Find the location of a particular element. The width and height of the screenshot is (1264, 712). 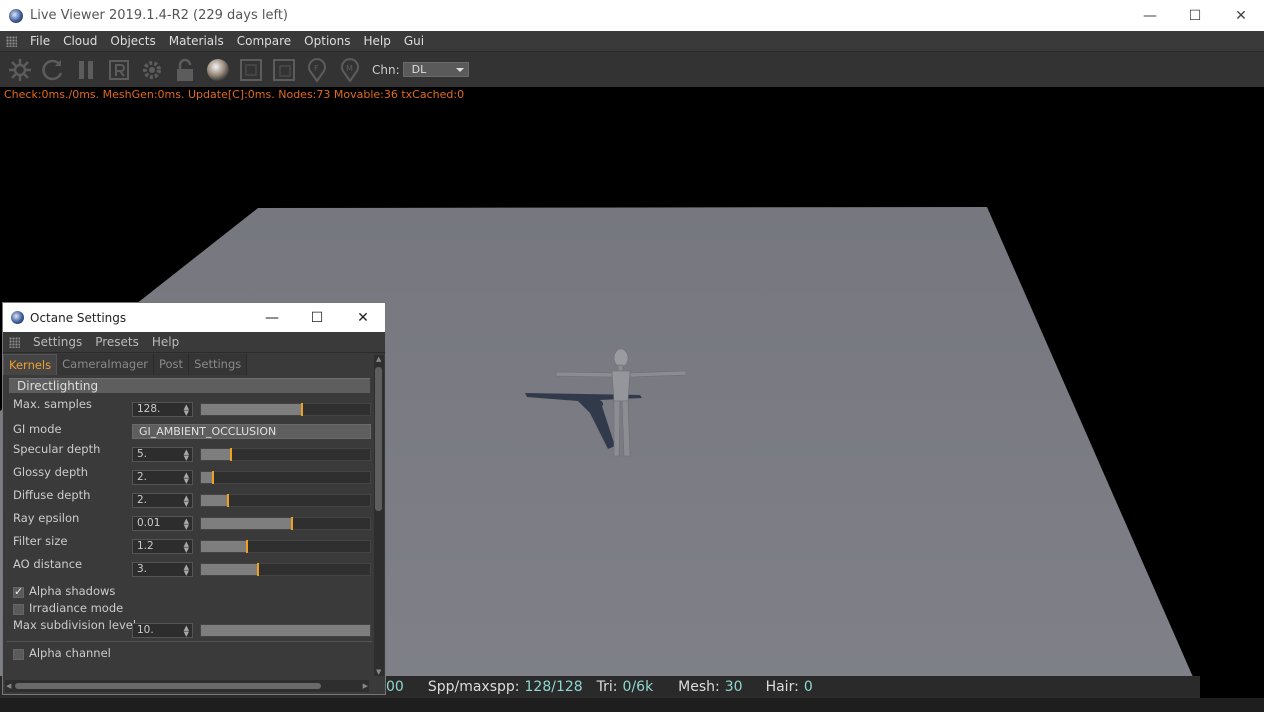

param-label: Filter size is located at coordinates (40, 541).